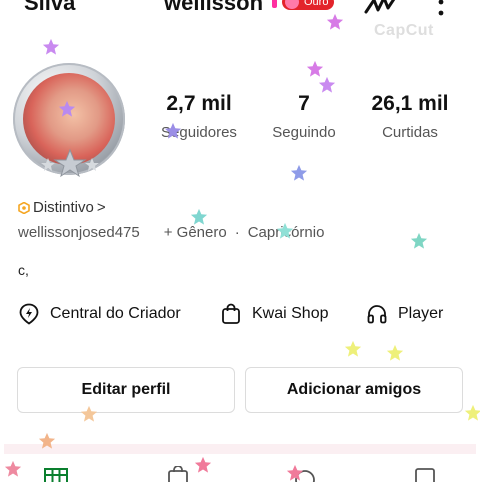  Describe the element at coordinates (50, 7) in the screenshot. I see `profile-short-name: Silva` at that location.